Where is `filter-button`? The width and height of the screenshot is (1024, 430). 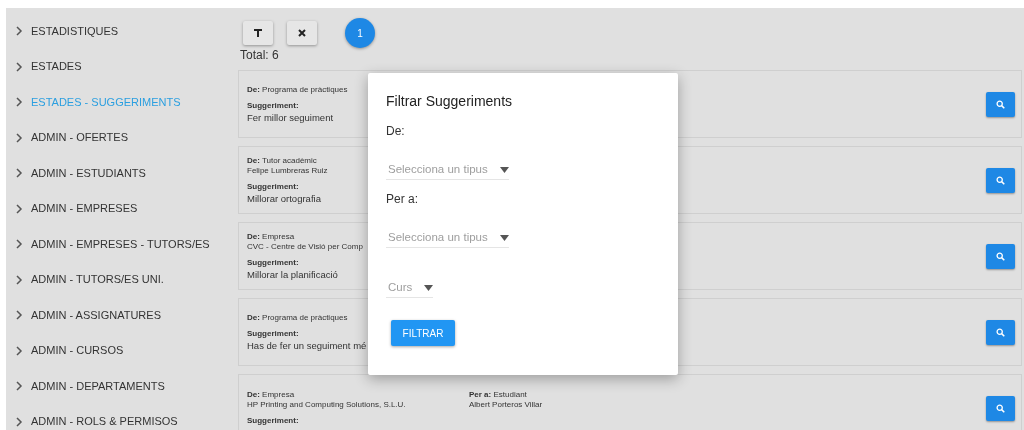
filter-button is located at coordinates (258, 33).